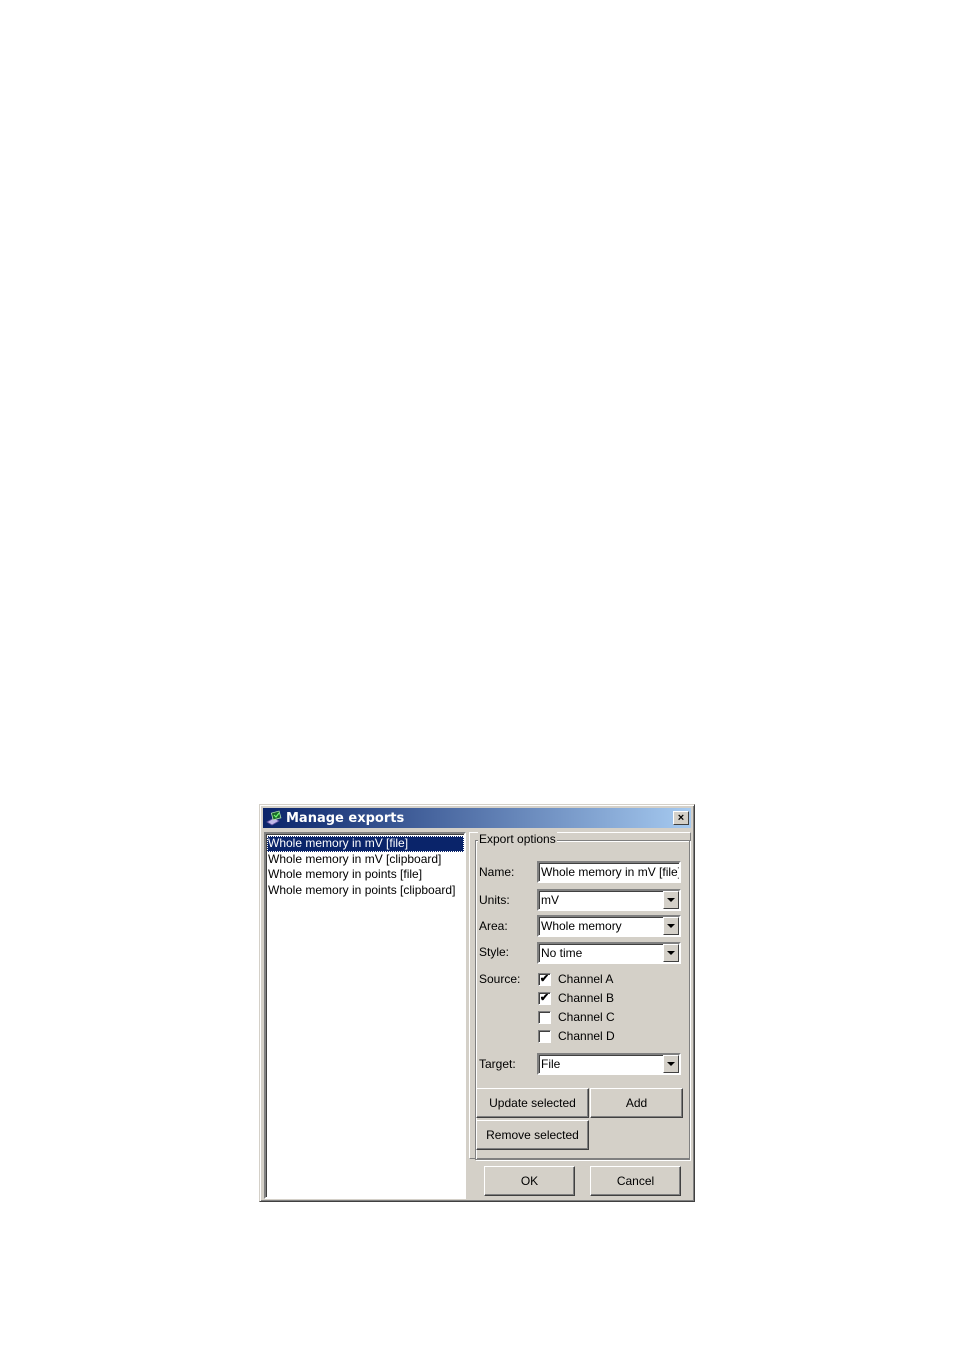 The width and height of the screenshot is (954, 1350). What do you see at coordinates (586, 1017) in the screenshot?
I see `channel-c-label: Channel C` at bounding box center [586, 1017].